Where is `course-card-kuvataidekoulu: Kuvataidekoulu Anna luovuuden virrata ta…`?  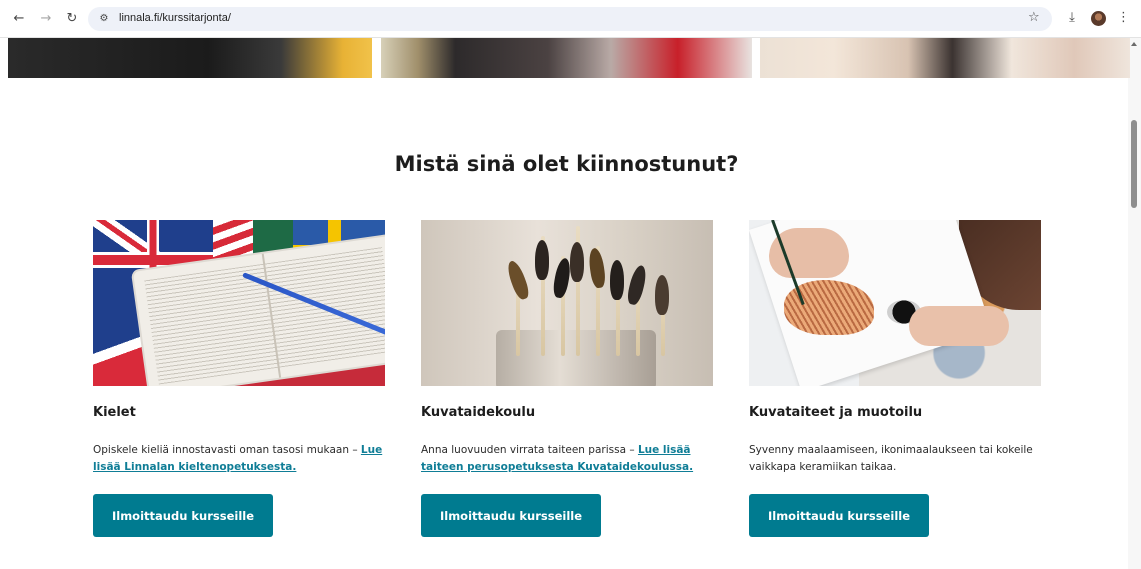 course-card-kuvataidekoulu: Kuvataidekoulu Anna luovuuden virrata ta… is located at coordinates (567, 378).